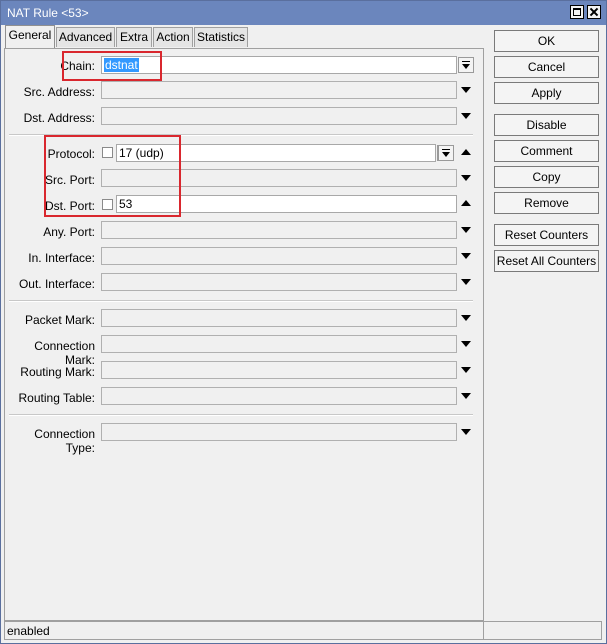 Image resolution: width=607 pixels, height=644 pixels. Describe the element at coordinates (134, 37) in the screenshot. I see `tab-extra: Extra` at that location.